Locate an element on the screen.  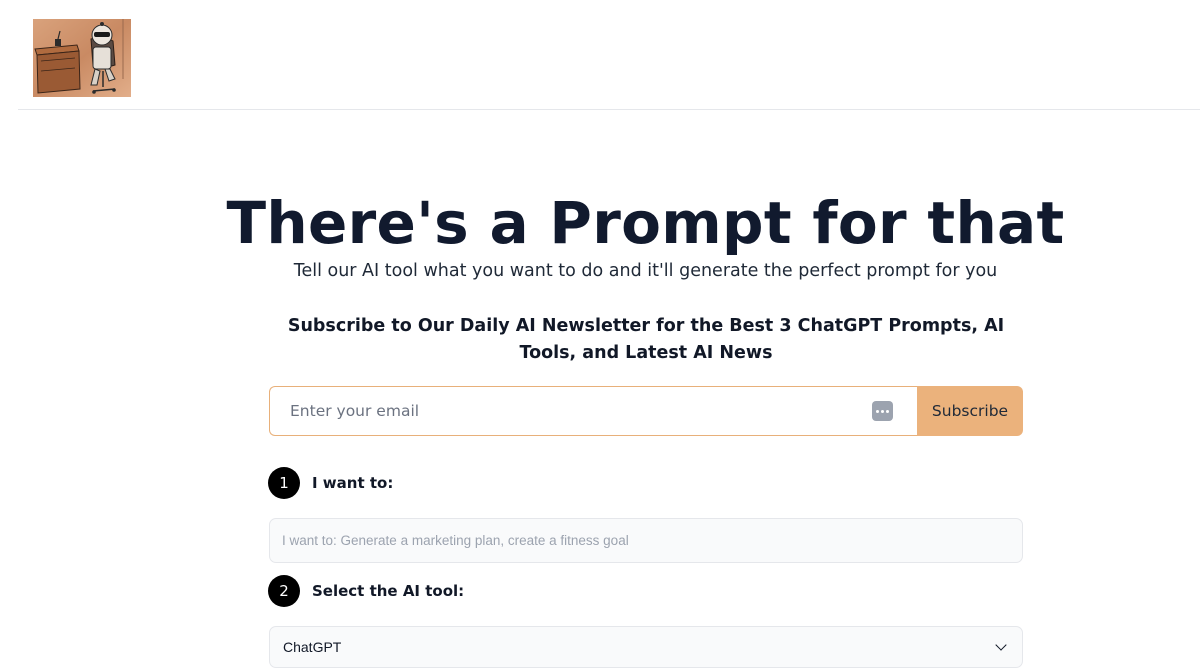
step-number-badge: 1 is located at coordinates (284, 483).